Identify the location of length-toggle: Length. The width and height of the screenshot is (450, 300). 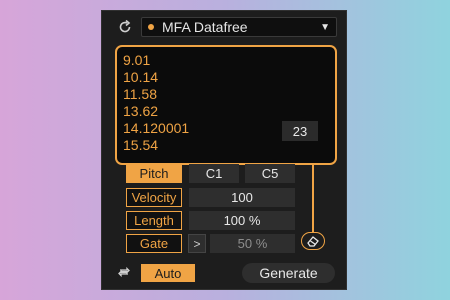
(154, 220).